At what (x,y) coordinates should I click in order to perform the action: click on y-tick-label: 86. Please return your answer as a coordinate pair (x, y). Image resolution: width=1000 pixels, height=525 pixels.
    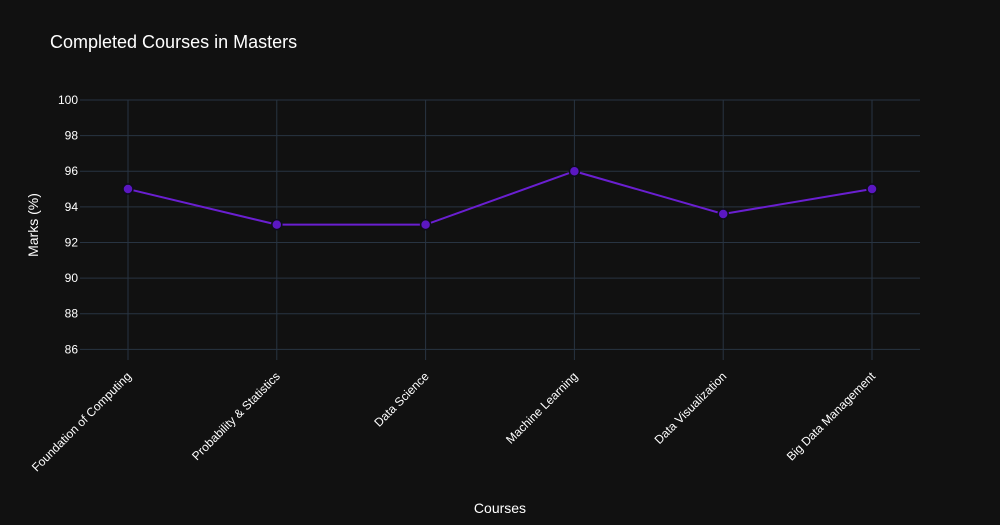
    Looking at the image, I should click on (72, 349).